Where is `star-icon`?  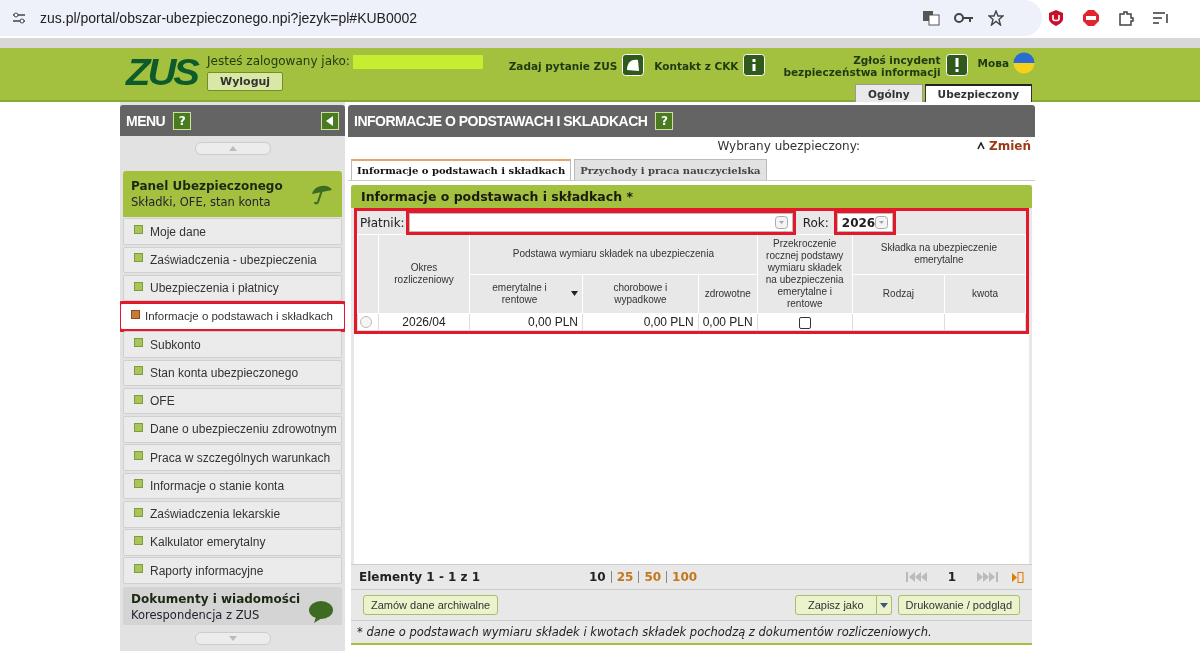
star-icon is located at coordinates (996, 18).